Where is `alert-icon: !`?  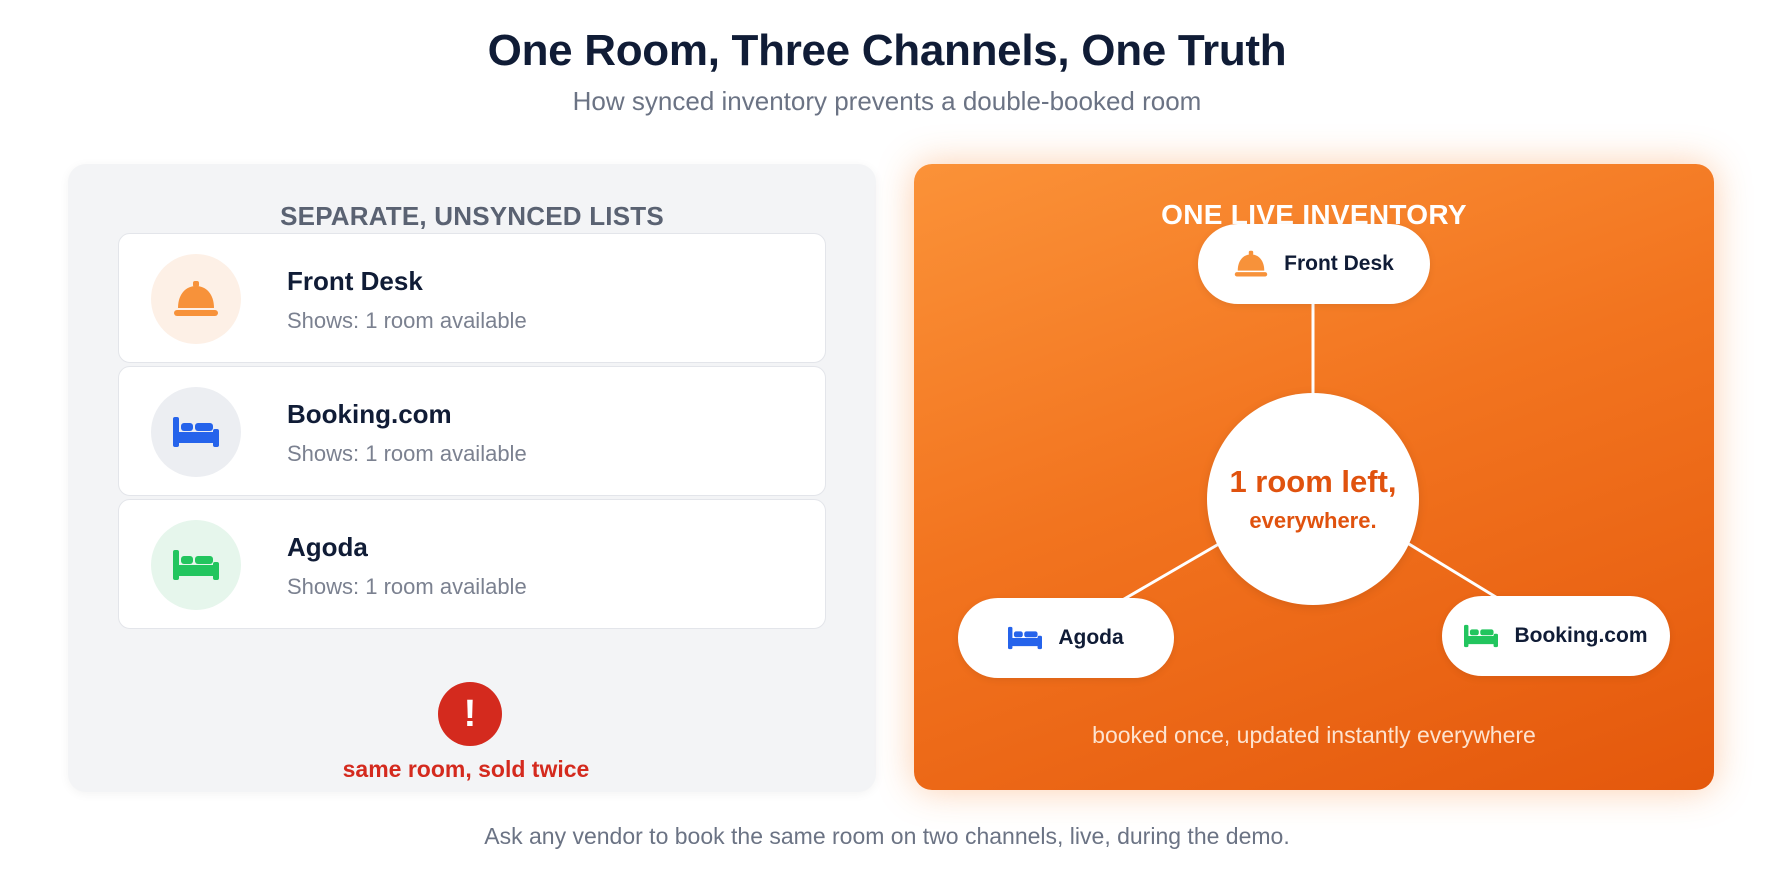
alert-icon: ! is located at coordinates (470, 714).